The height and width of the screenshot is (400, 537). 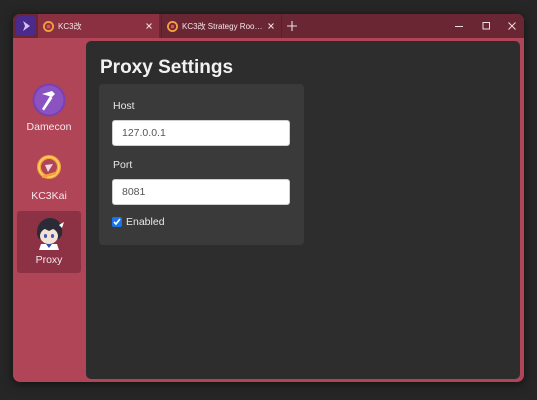 I want to click on kc3kai-logo-icon, so click(x=49, y=167).